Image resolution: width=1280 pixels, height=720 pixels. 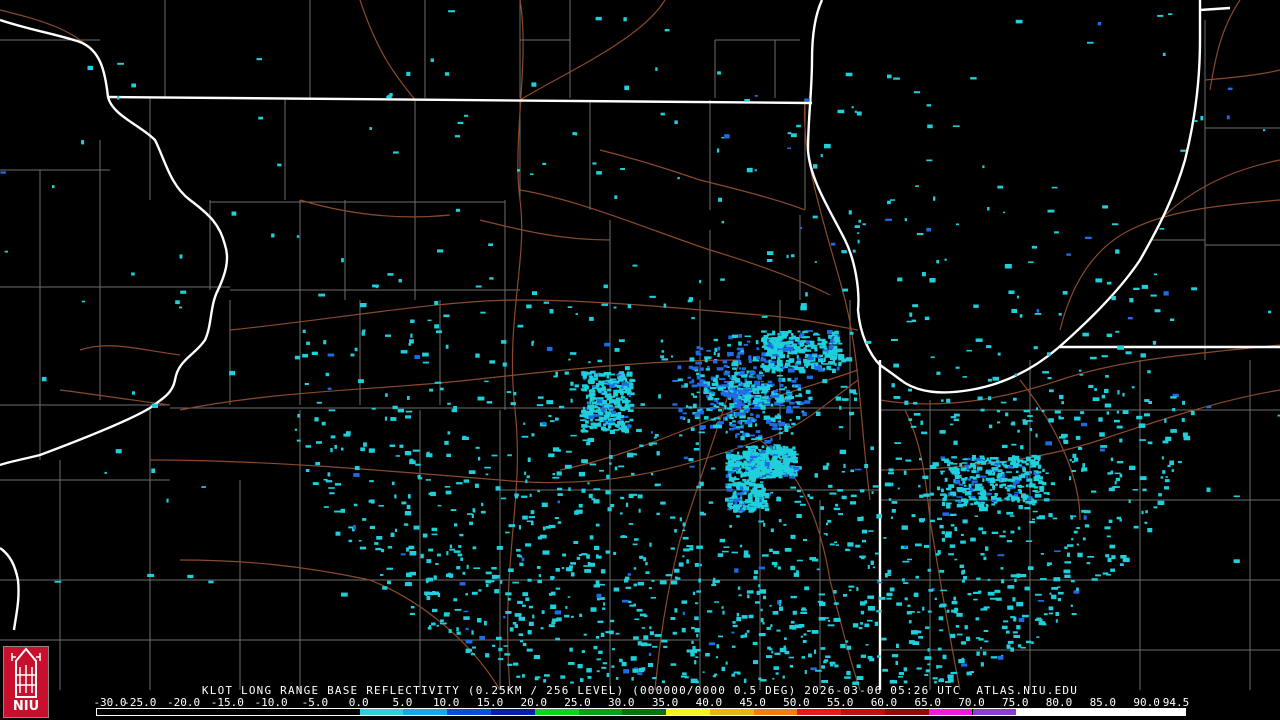 What do you see at coordinates (26, 706) in the screenshot?
I see `logo-text: NIU` at bounding box center [26, 706].